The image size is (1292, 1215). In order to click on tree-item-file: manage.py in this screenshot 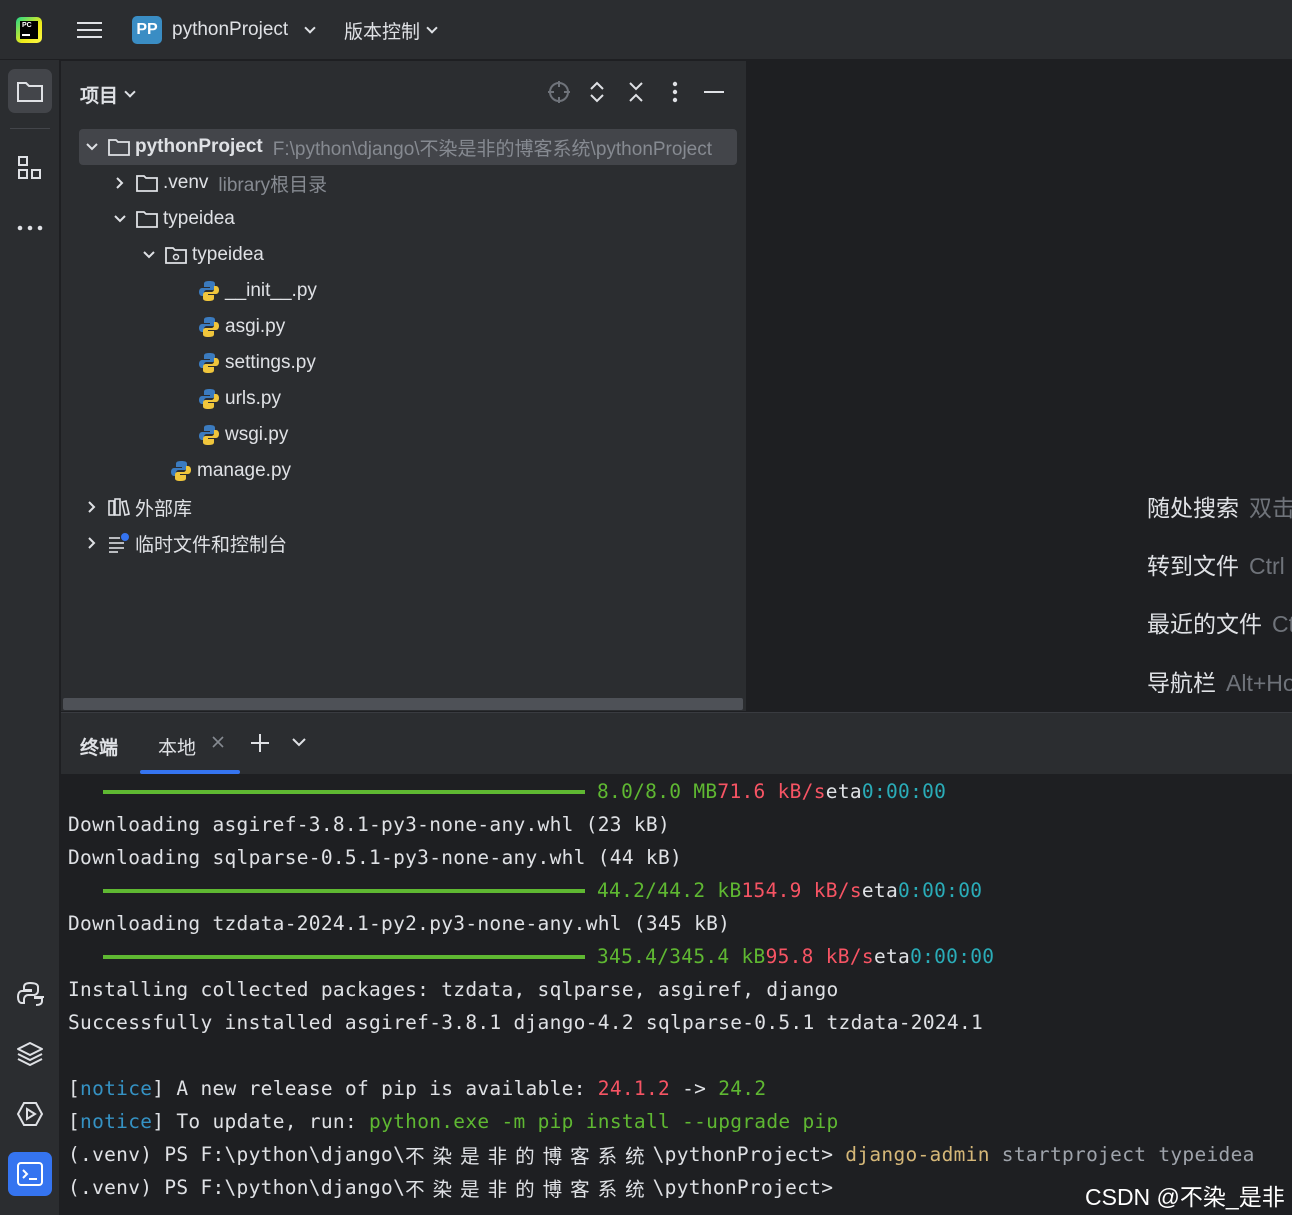, I will do `click(230, 471)`.